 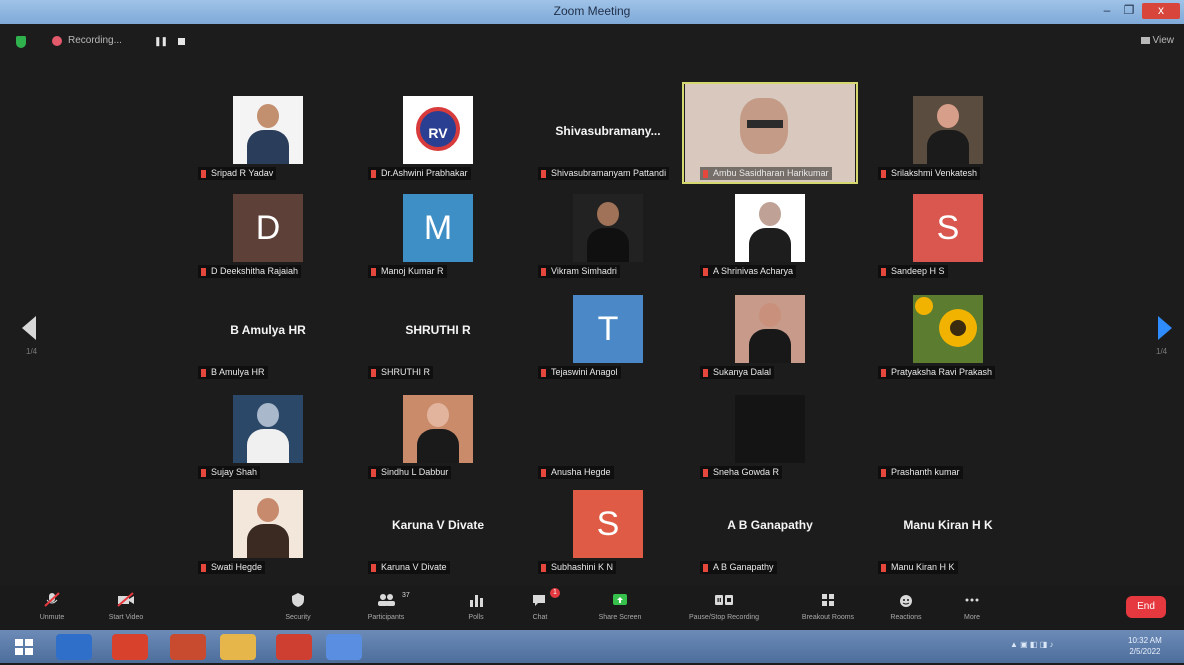 I want to click on participant-name-label: Shivasubramanyam Pattandi, so click(x=604, y=173).